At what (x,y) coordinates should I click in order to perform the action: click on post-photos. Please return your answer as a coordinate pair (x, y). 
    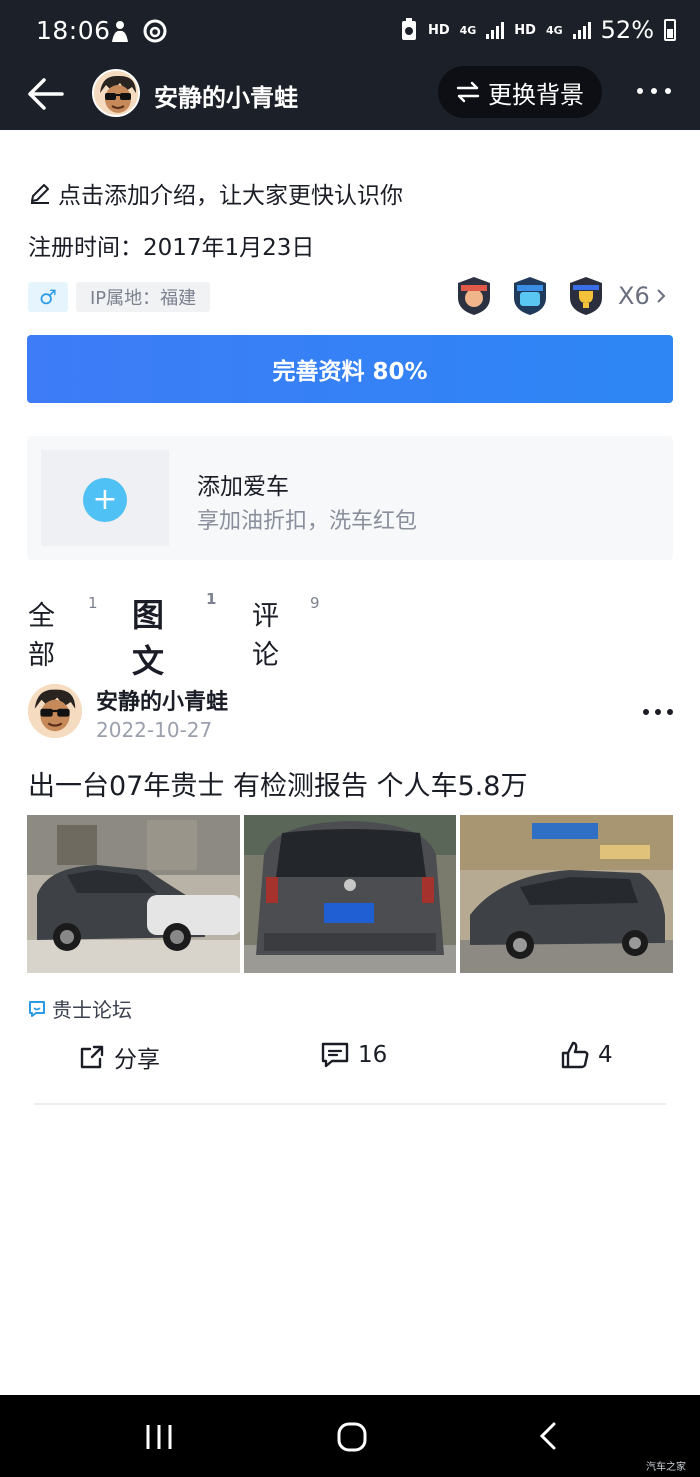
    Looking at the image, I should click on (350, 894).